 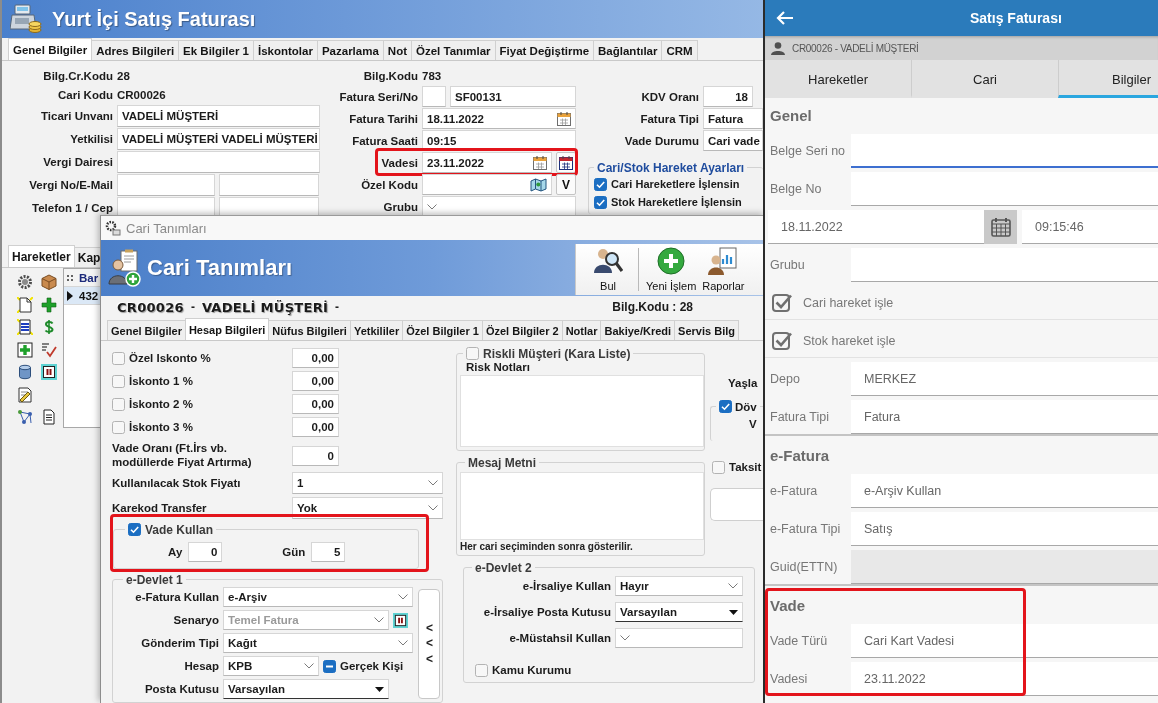 What do you see at coordinates (733, 118) in the screenshot?
I see `text-field: Fatura` at bounding box center [733, 118].